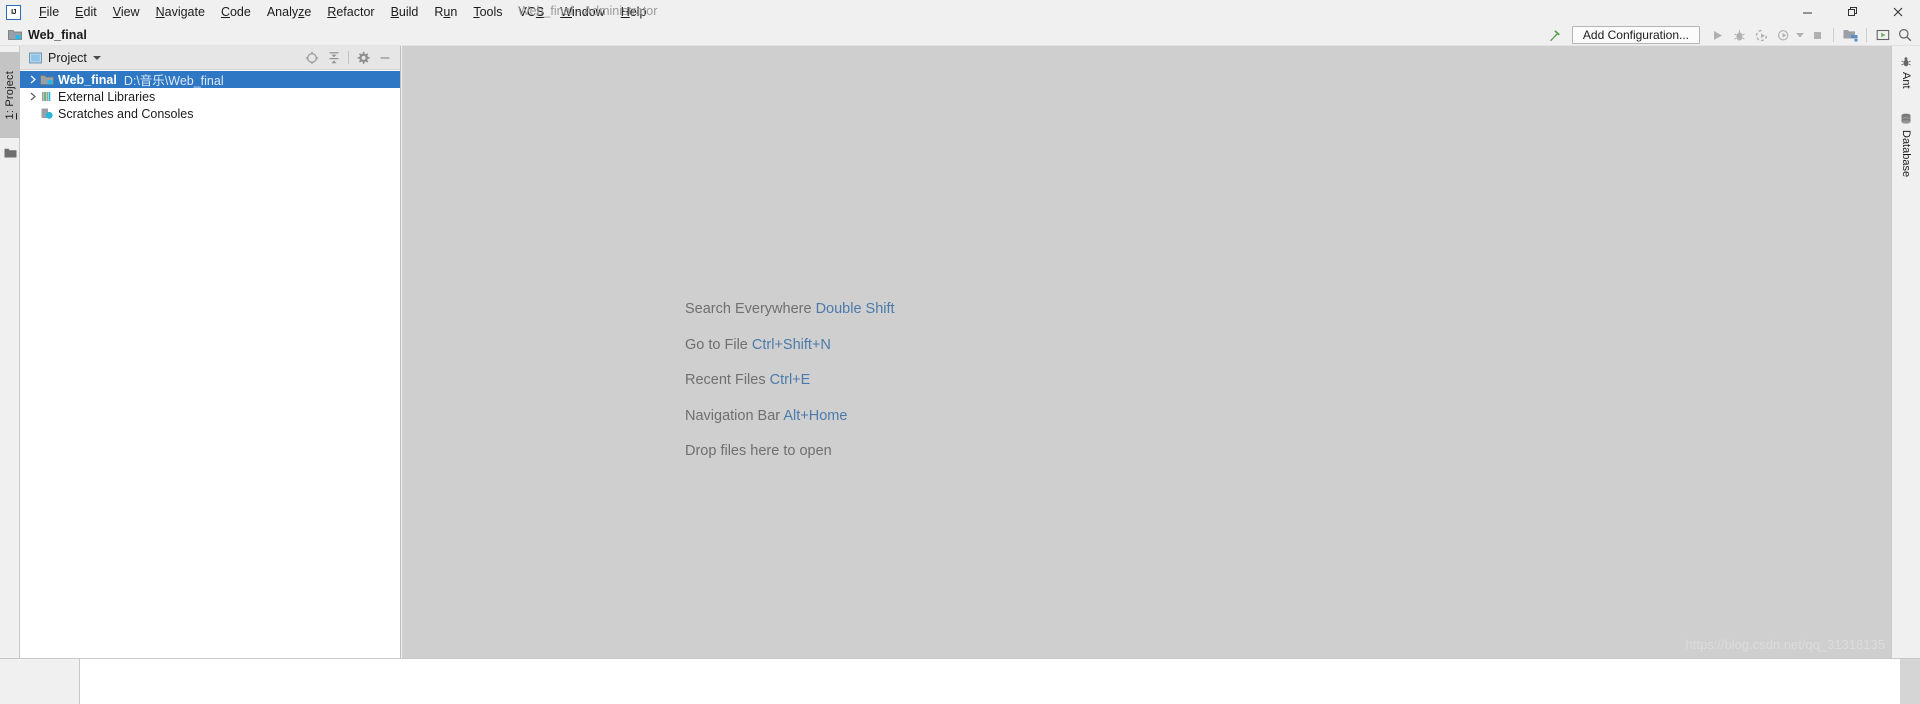  Describe the element at coordinates (960, 681) in the screenshot. I see `status-bar` at that location.